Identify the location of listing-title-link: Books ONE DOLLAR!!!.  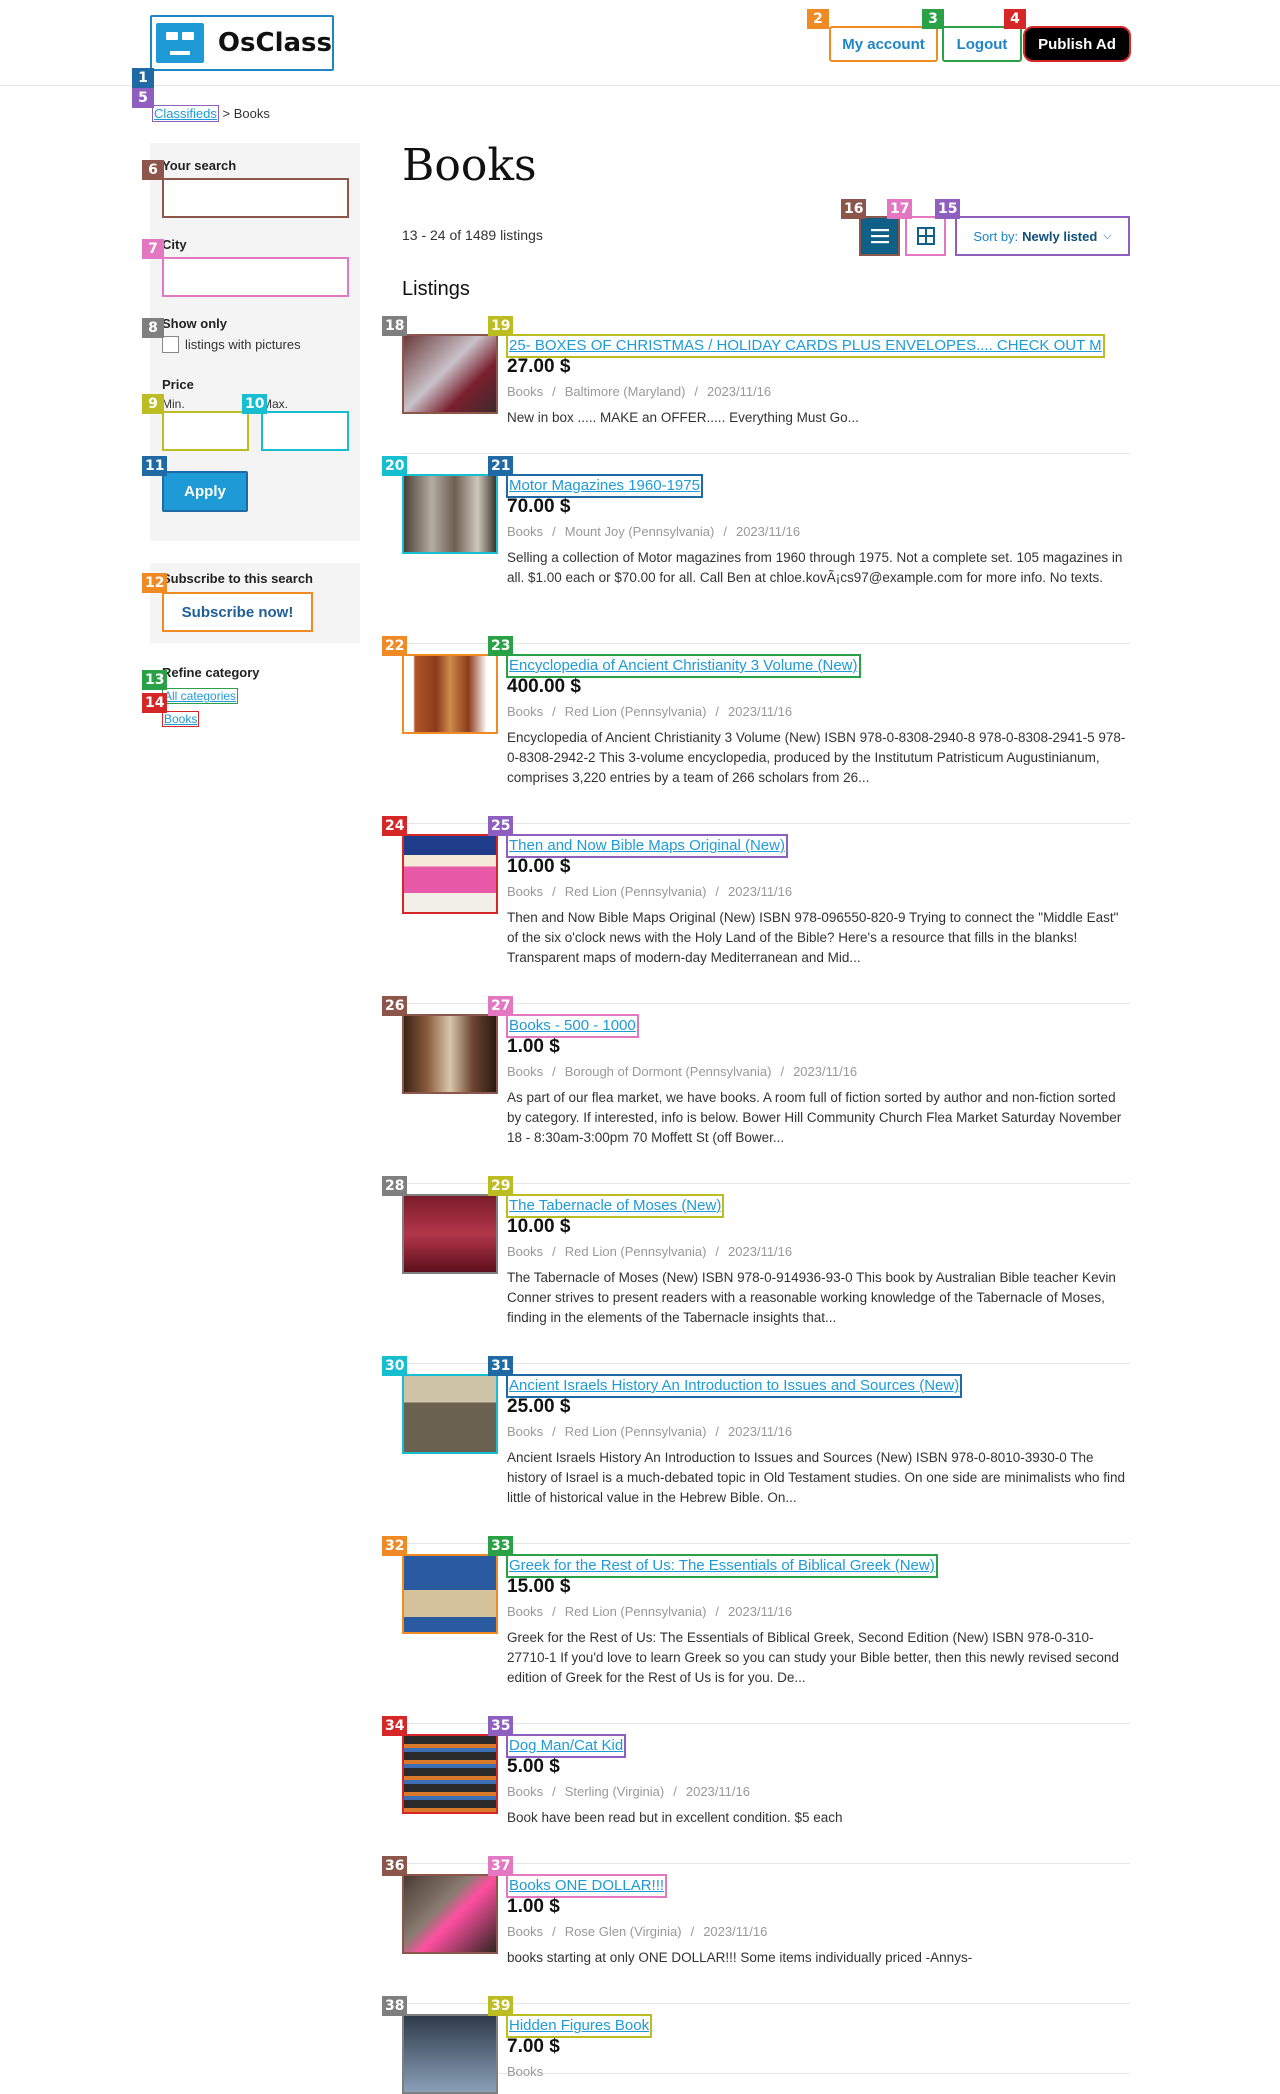
(587, 1886).